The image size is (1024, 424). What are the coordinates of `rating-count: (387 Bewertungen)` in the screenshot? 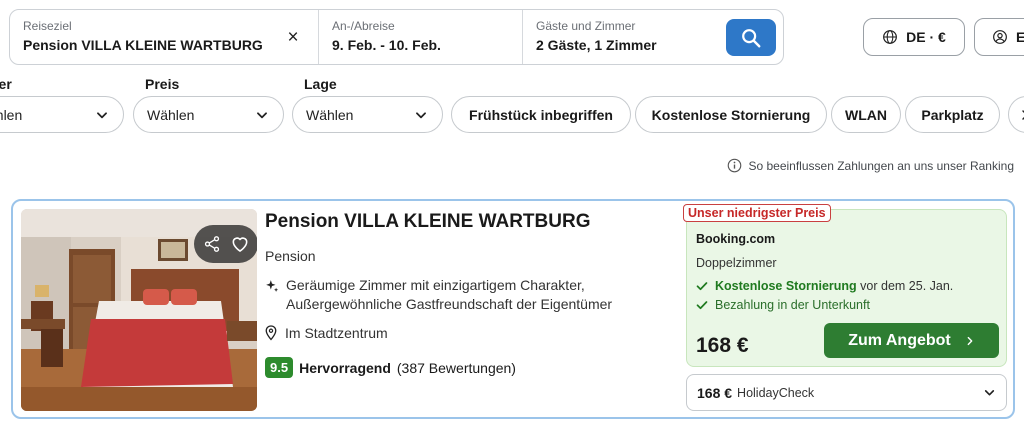 It's located at (456, 367).